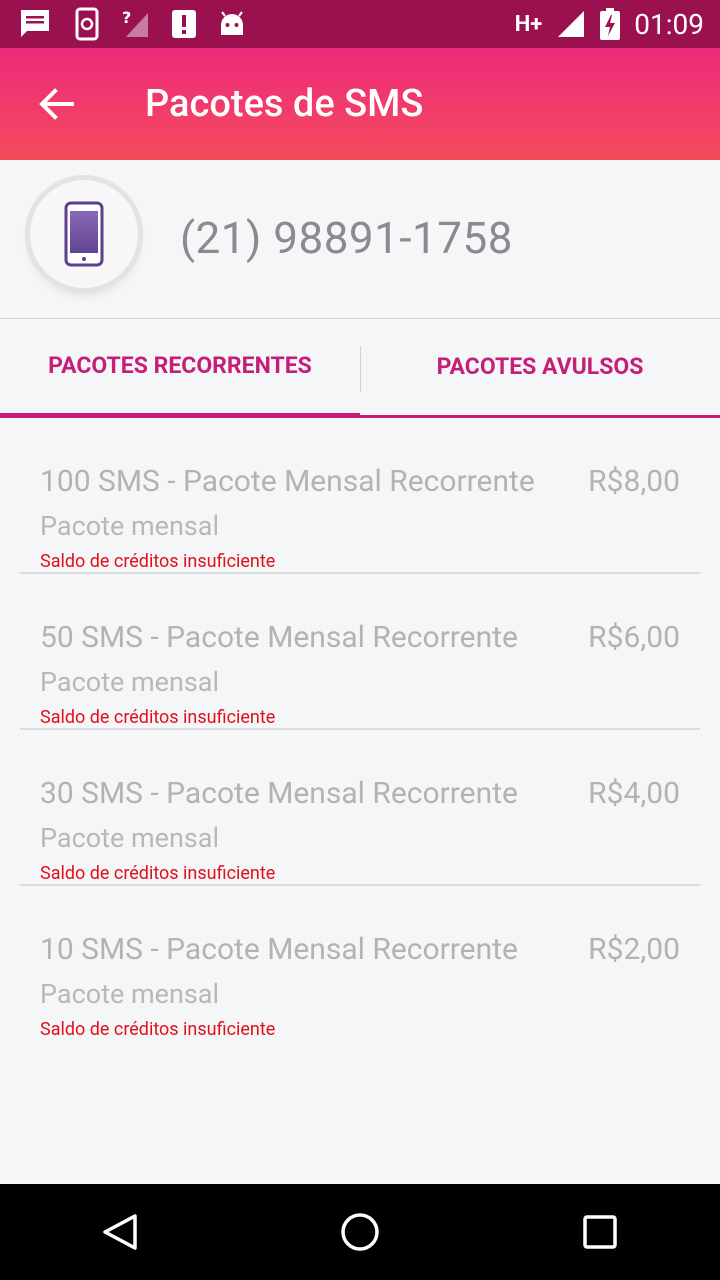 The height and width of the screenshot is (1280, 720). I want to click on home-circle-icon, so click(360, 1232).